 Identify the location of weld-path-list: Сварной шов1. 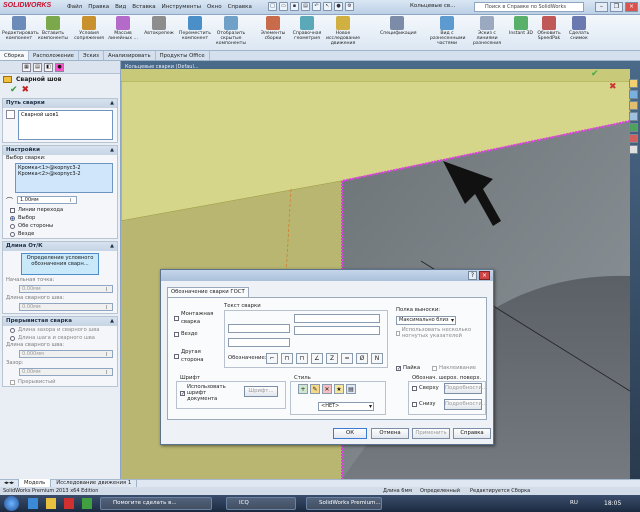
(65, 125).